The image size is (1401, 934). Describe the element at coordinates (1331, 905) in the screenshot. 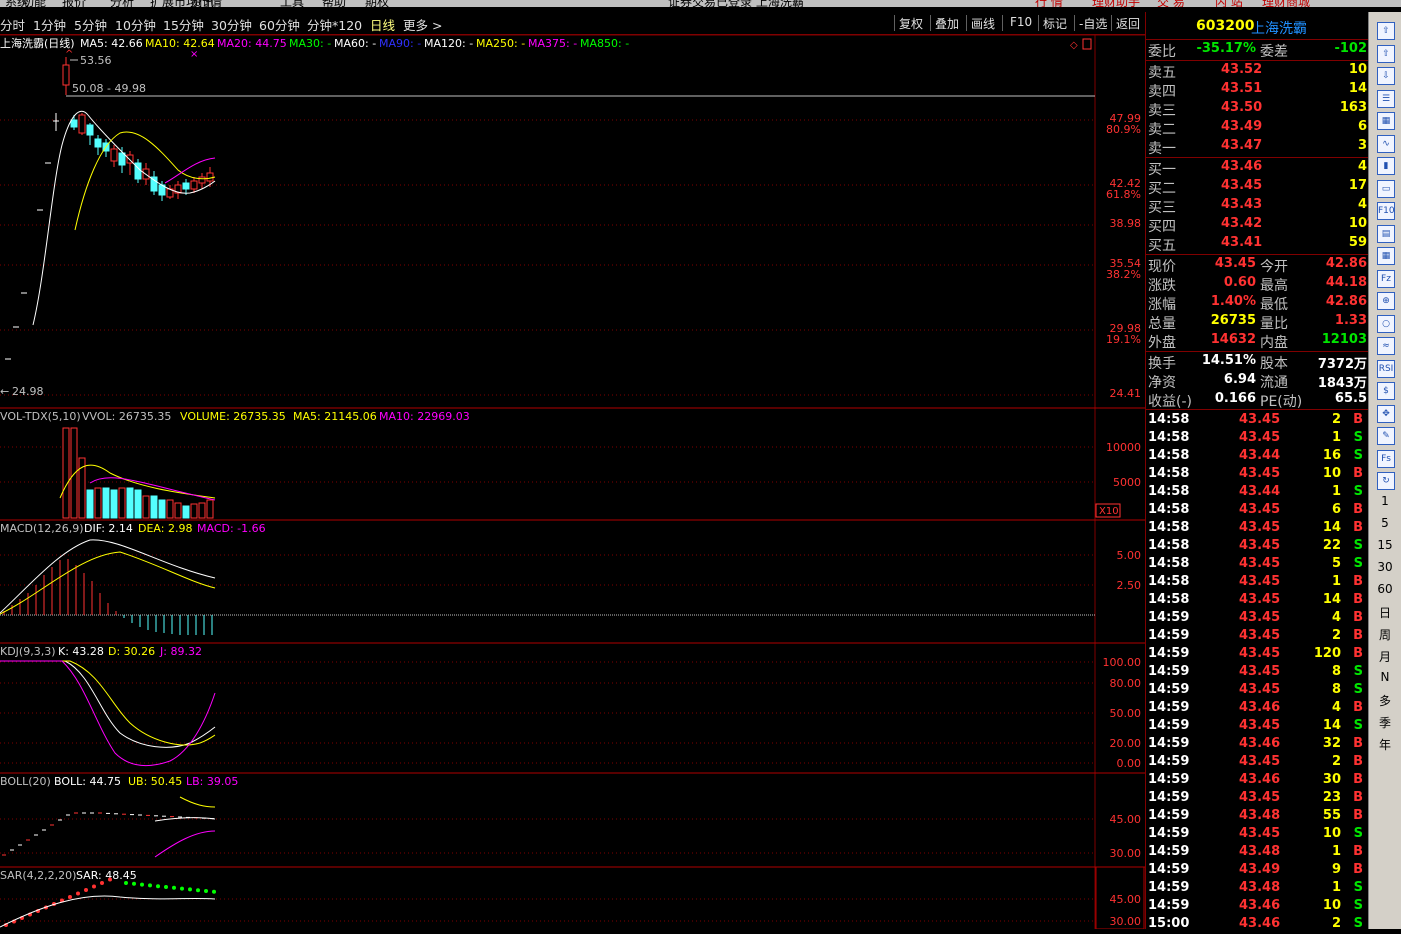

I see `tick-volume: 10` at that location.